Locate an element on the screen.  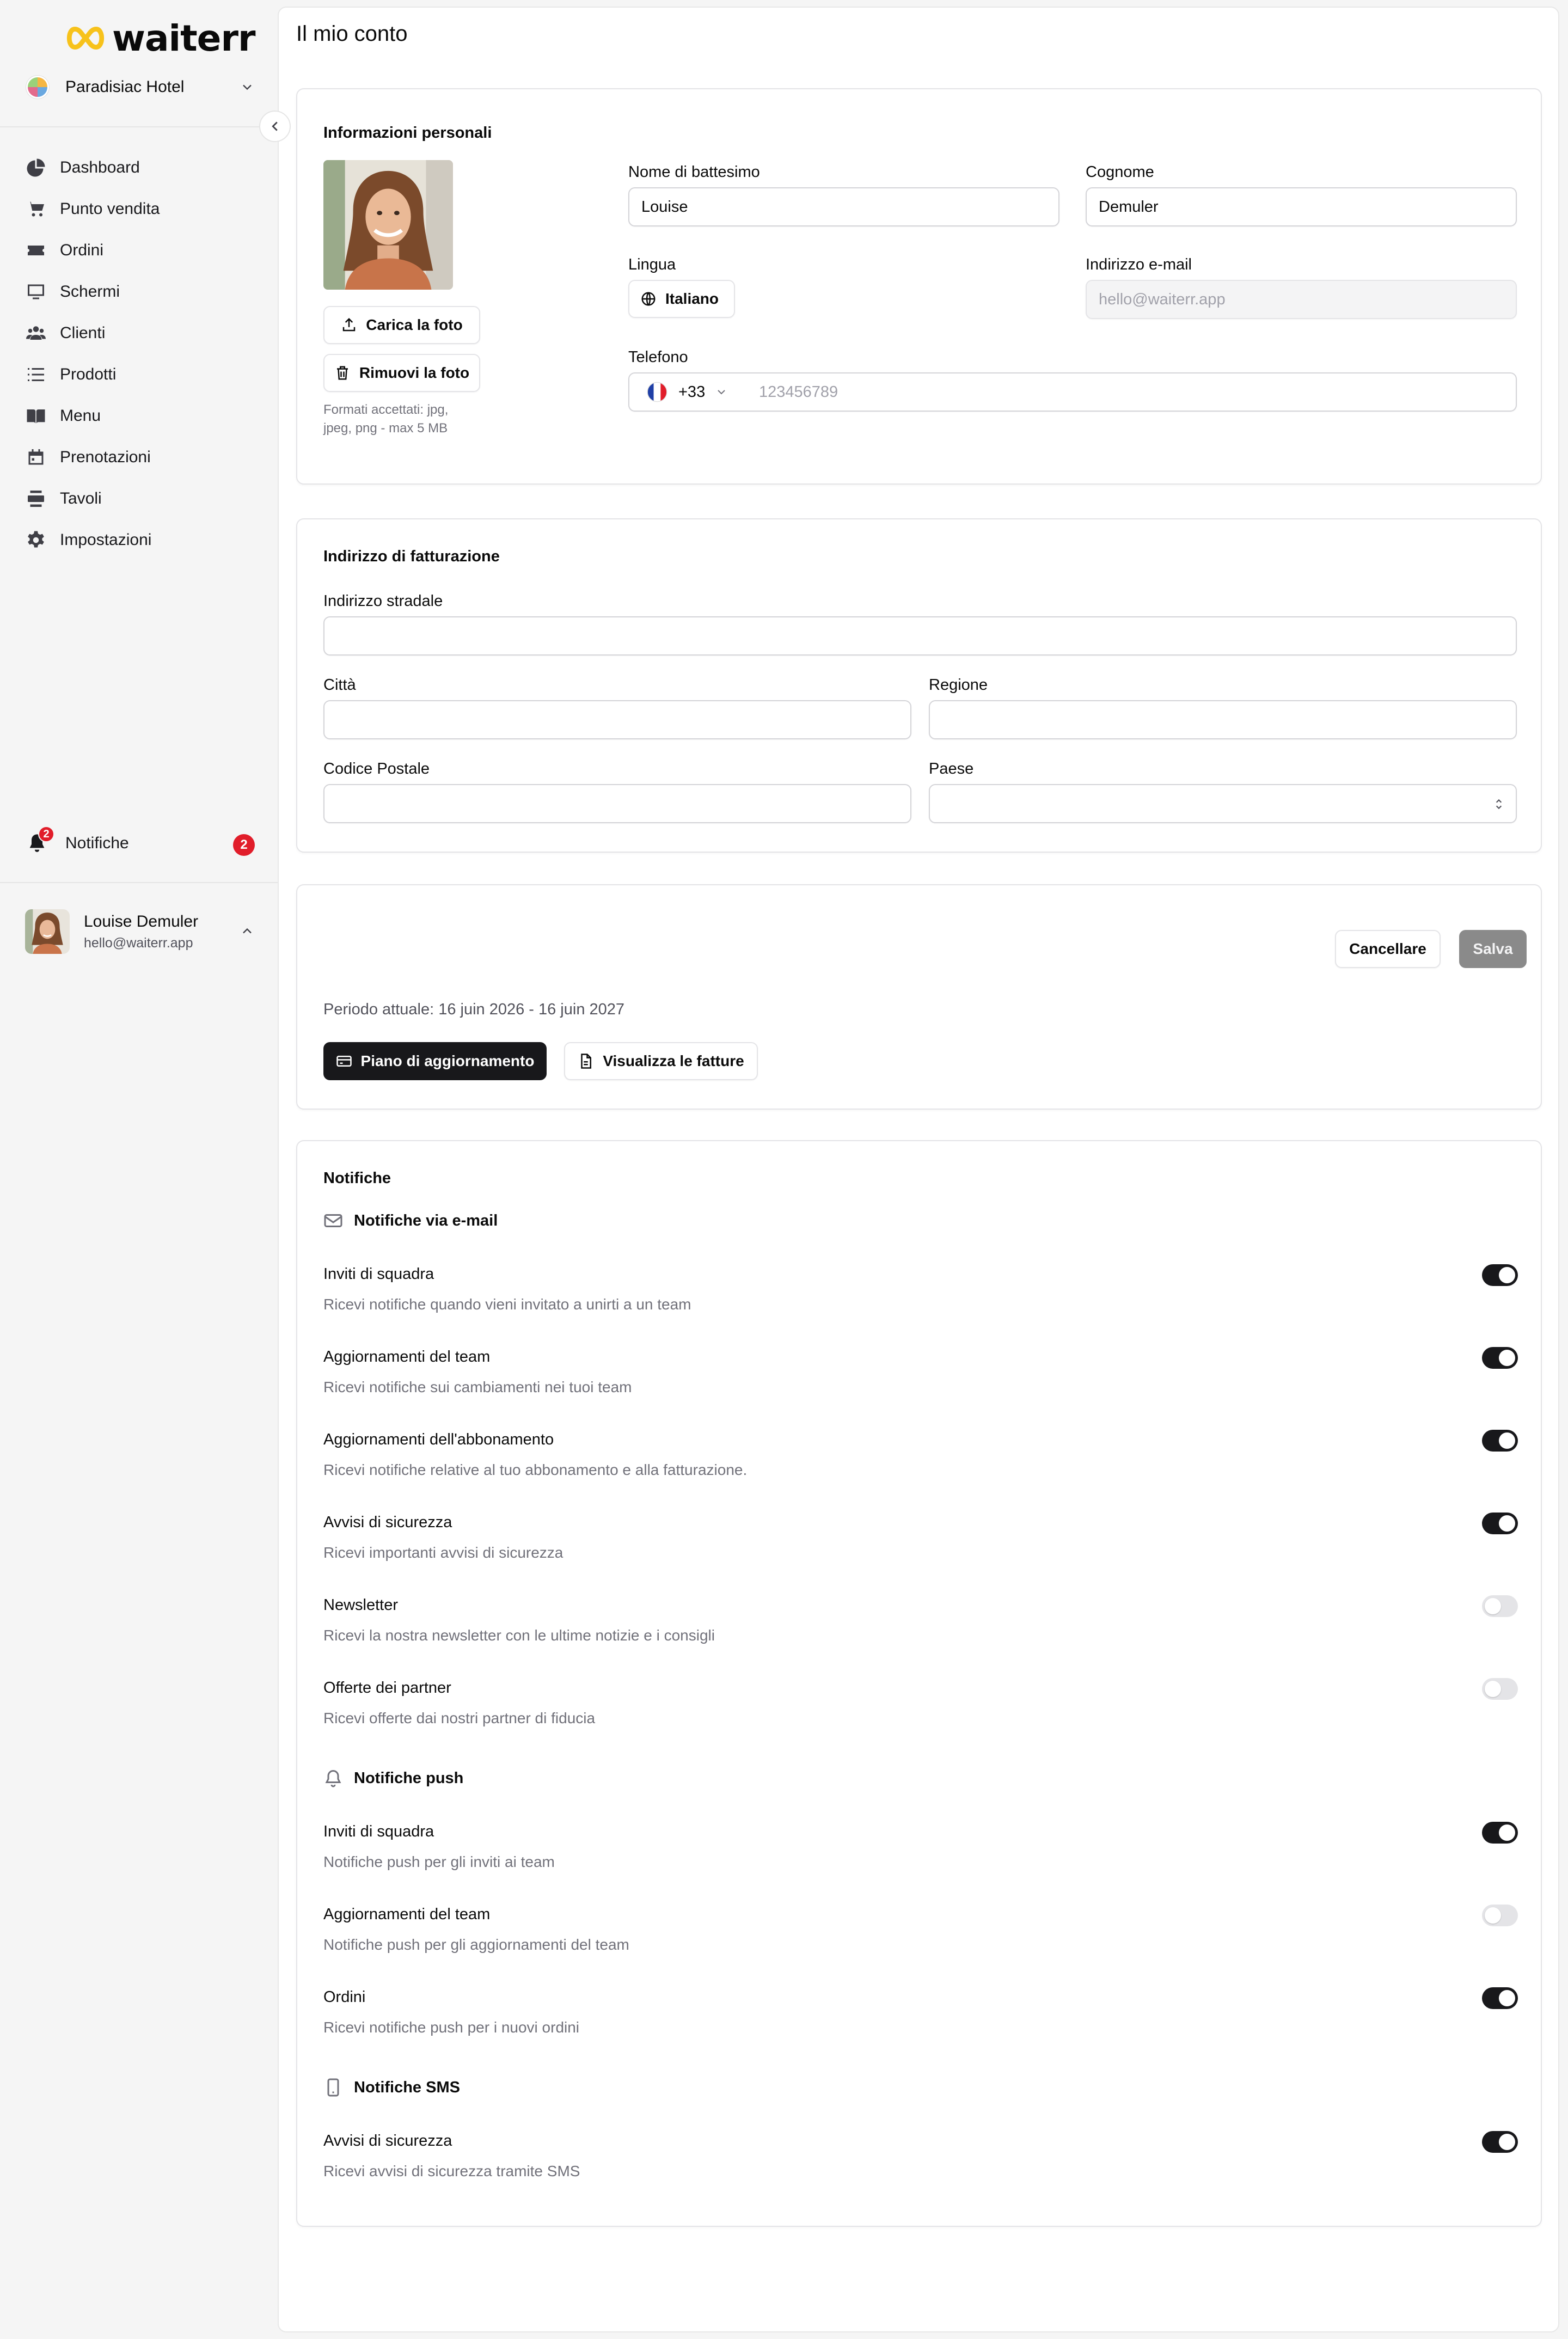
cancel-button: Cancellare is located at coordinates (1388, 949).